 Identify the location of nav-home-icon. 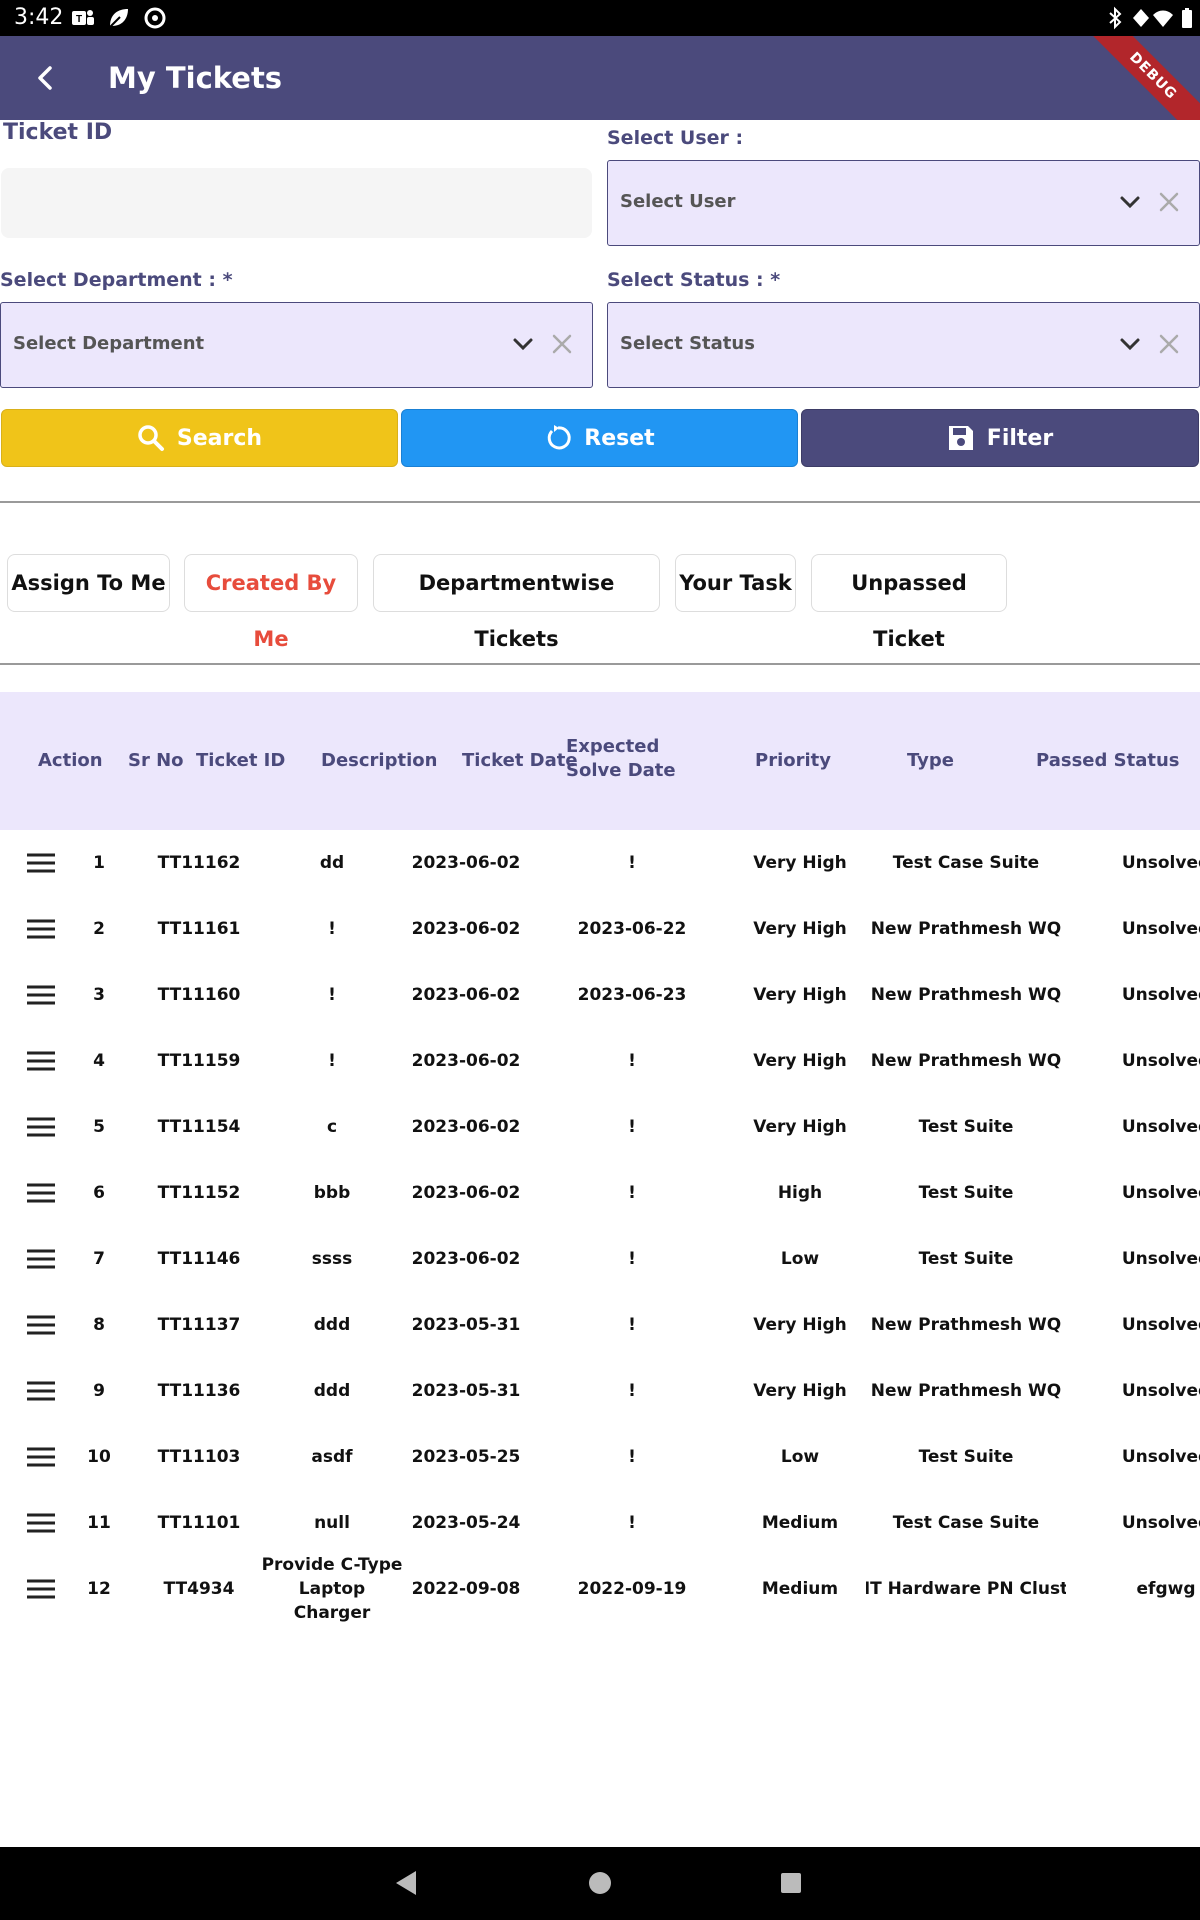
(600, 1883).